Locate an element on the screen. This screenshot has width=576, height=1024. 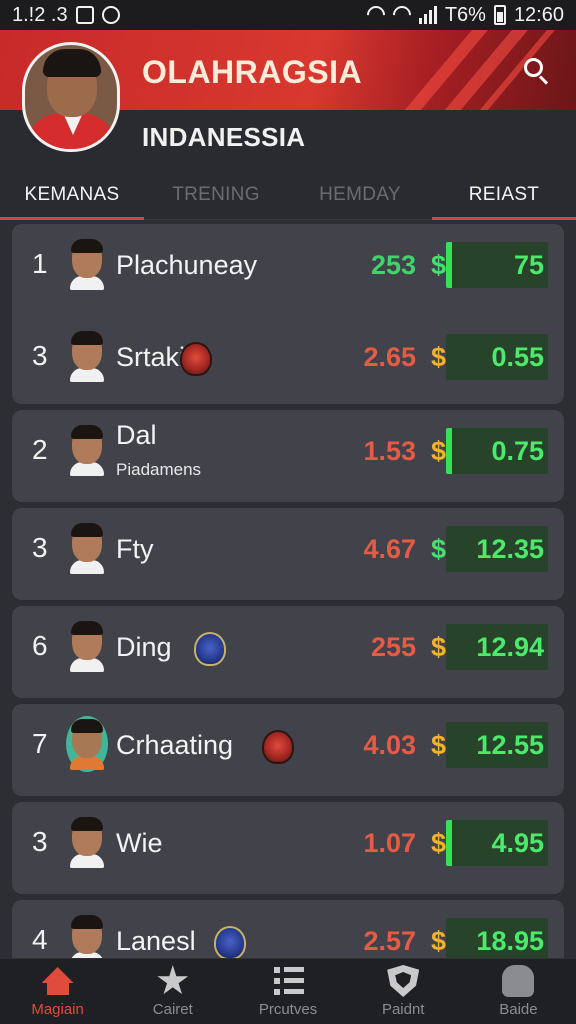
value-box: 75 is located at coordinates (497, 265).